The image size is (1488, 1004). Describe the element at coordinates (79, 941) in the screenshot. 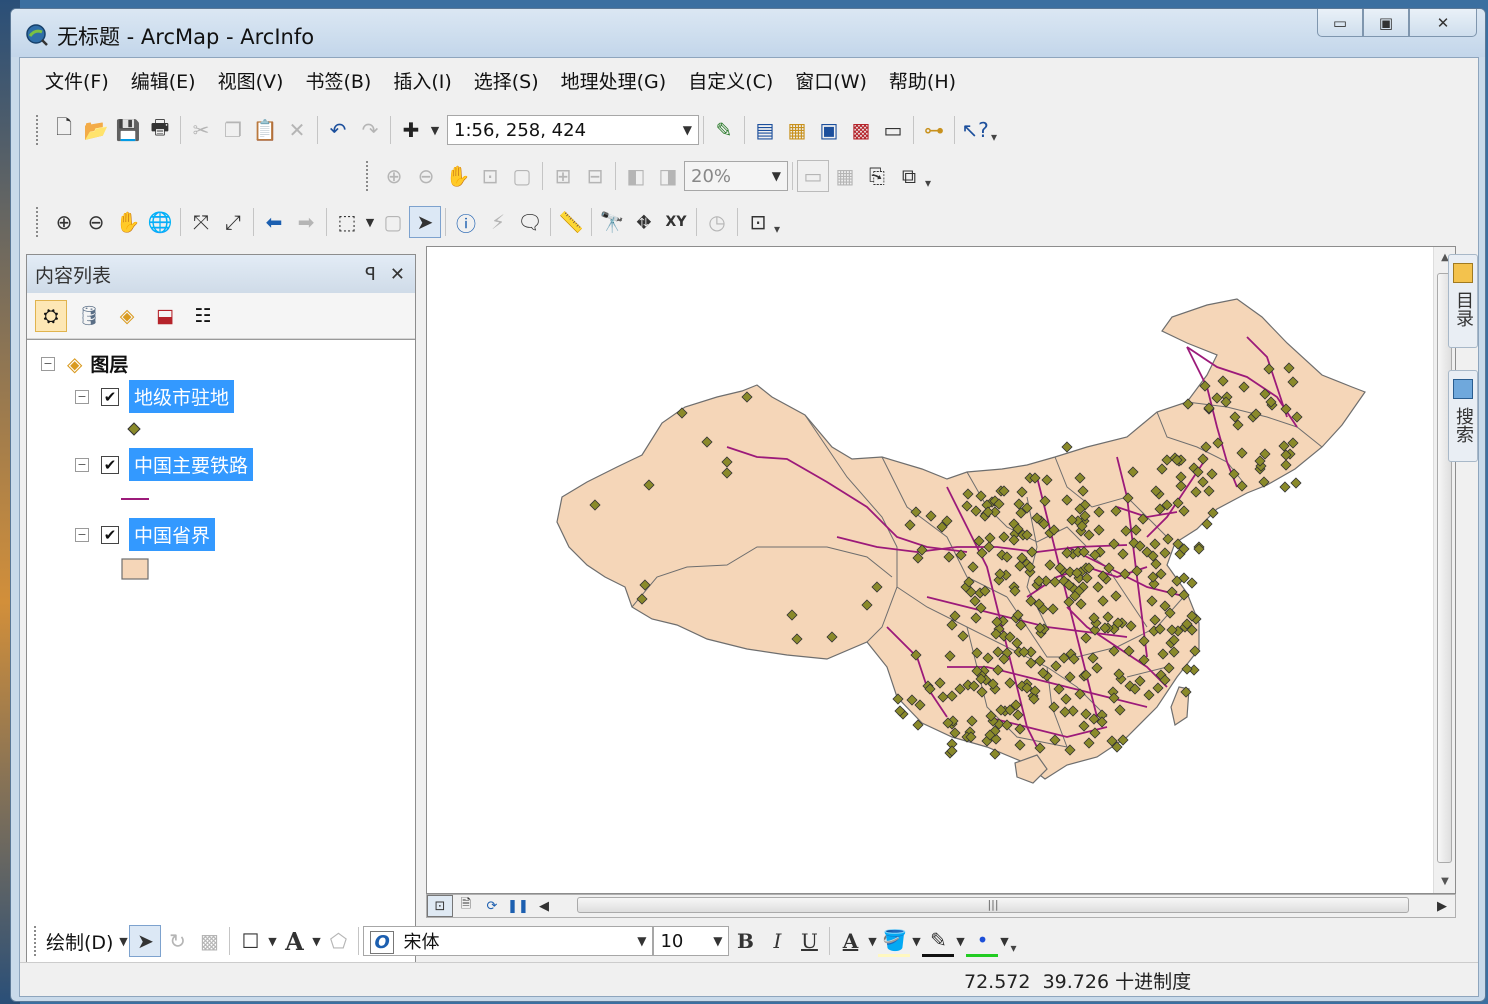

I see `draw-menu: 绘制(D)` at that location.